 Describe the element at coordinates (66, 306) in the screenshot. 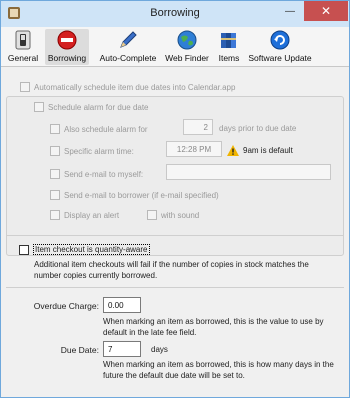

I see `overdue-charge-label: Overdue Charge:` at that location.